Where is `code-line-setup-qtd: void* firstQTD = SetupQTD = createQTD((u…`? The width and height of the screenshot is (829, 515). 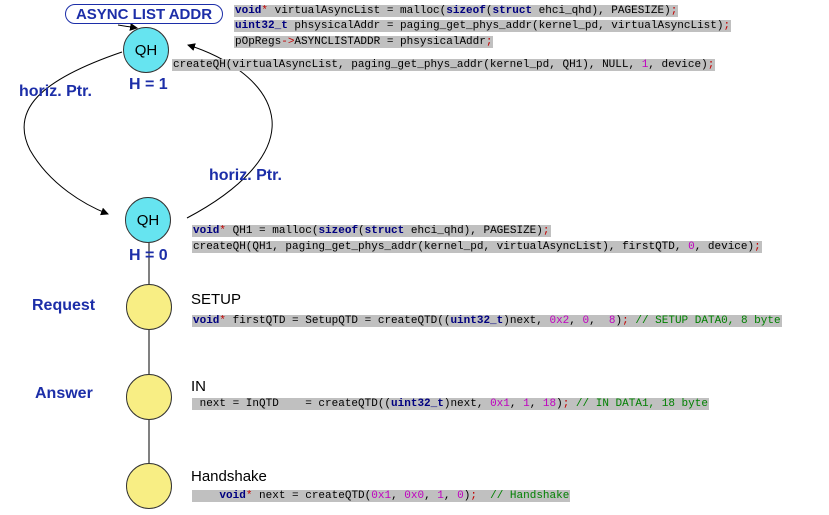
code-line-setup-qtd: void* firstQTD = SetupQTD = createQTD((u… is located at coordinates (487, 321).